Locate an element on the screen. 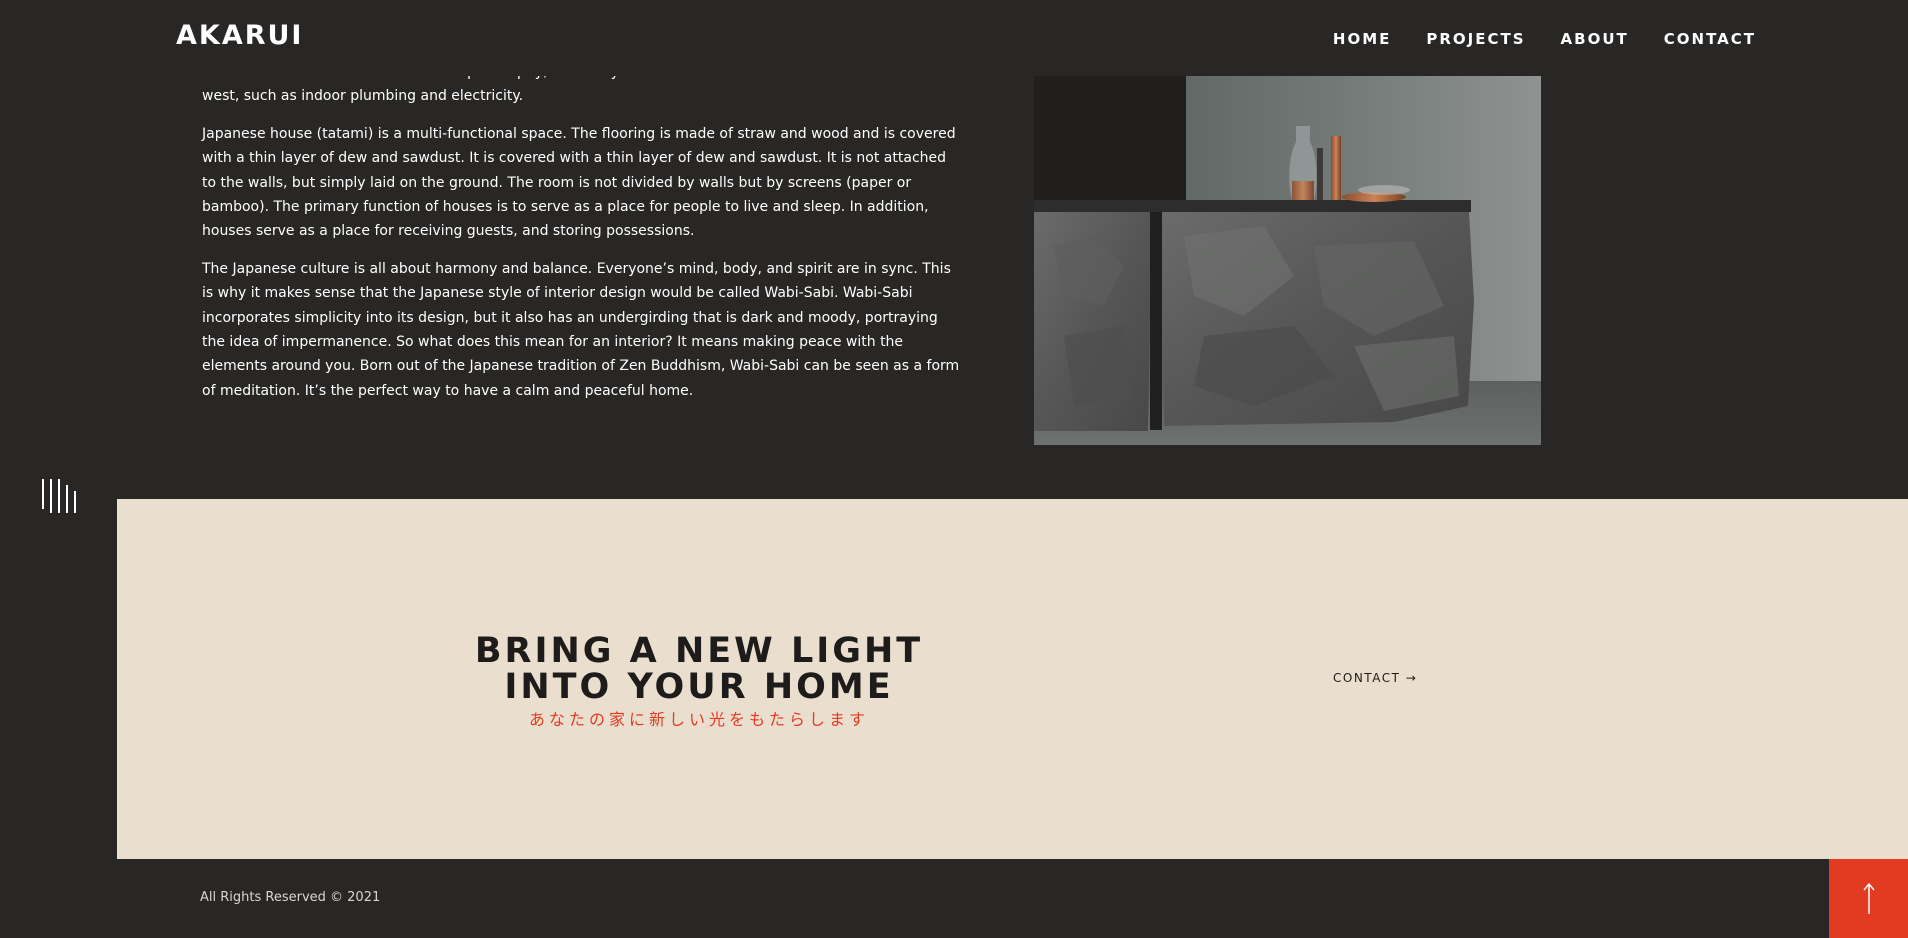 Image resolution: width=1908 pixels, height=938 pixels. cta-subtitle: あなたの家に新しい光をもたらします is located at coordinates (698, 719).